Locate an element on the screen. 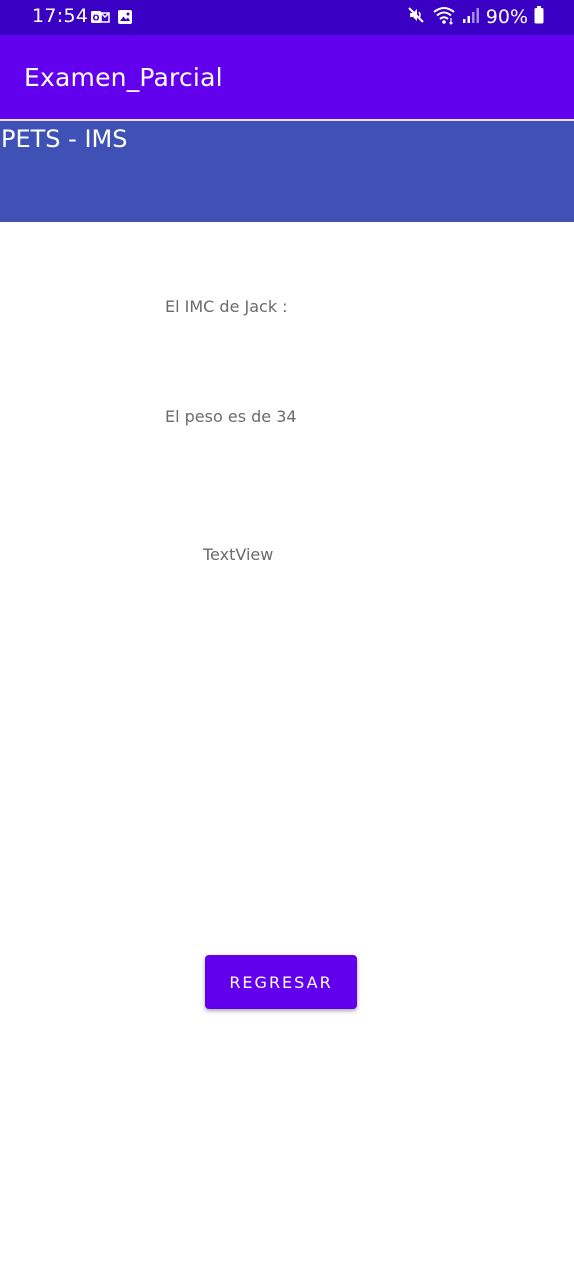  battery-percent: 90% is located at coordinates (506, 17).